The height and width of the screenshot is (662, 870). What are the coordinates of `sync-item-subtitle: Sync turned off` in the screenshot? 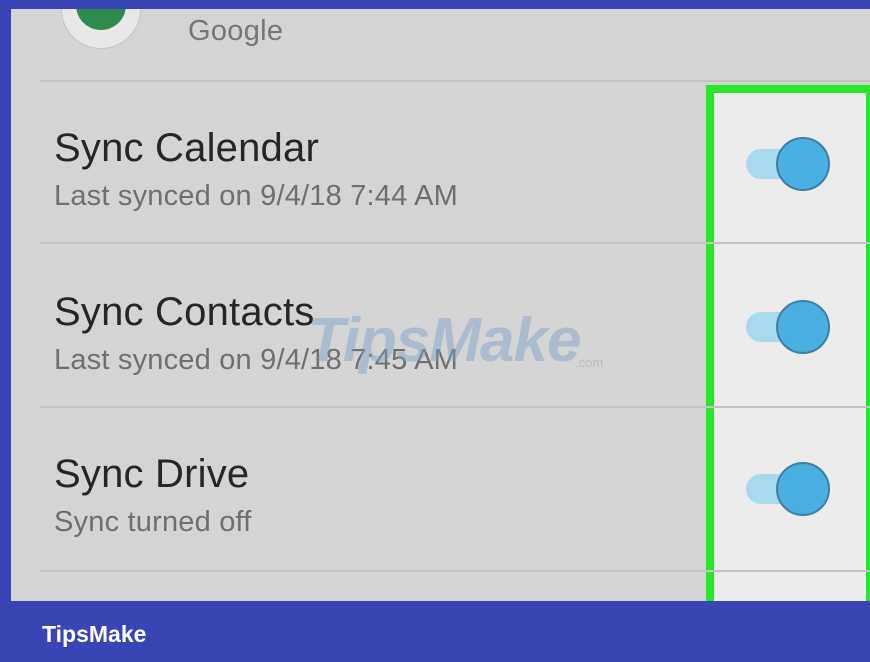 It's located at (153, 522).